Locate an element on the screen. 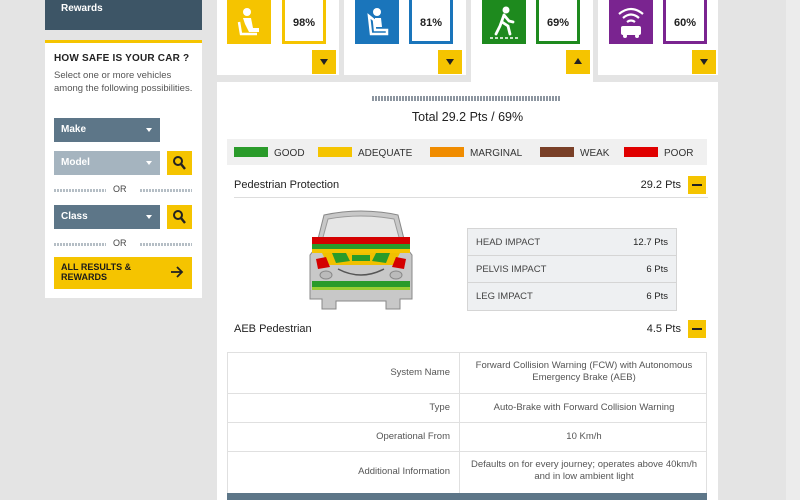 Image resolution: width=800 pixels, height=500 pixels. legend-label: WEAK is located at coordinates (595, 153).